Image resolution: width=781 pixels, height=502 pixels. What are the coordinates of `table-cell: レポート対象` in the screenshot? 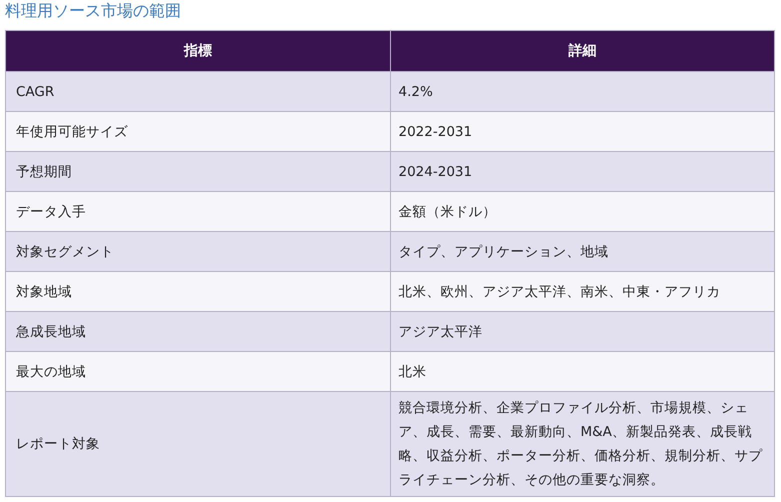 It's located at (198, 444).